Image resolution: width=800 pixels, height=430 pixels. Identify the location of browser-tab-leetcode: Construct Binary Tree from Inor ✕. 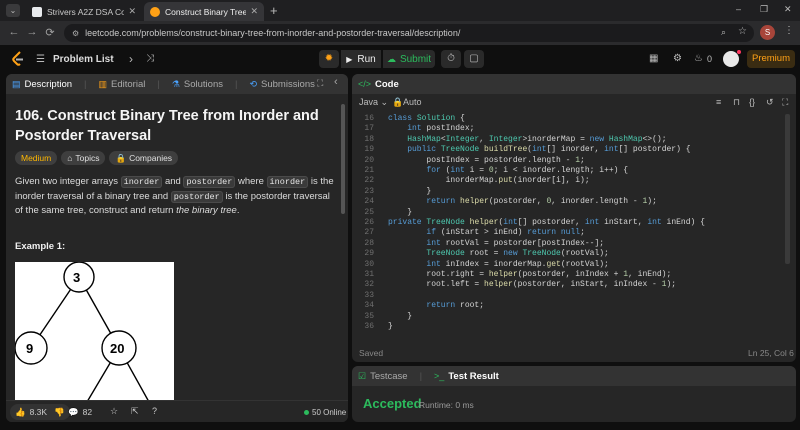
(204, 11).